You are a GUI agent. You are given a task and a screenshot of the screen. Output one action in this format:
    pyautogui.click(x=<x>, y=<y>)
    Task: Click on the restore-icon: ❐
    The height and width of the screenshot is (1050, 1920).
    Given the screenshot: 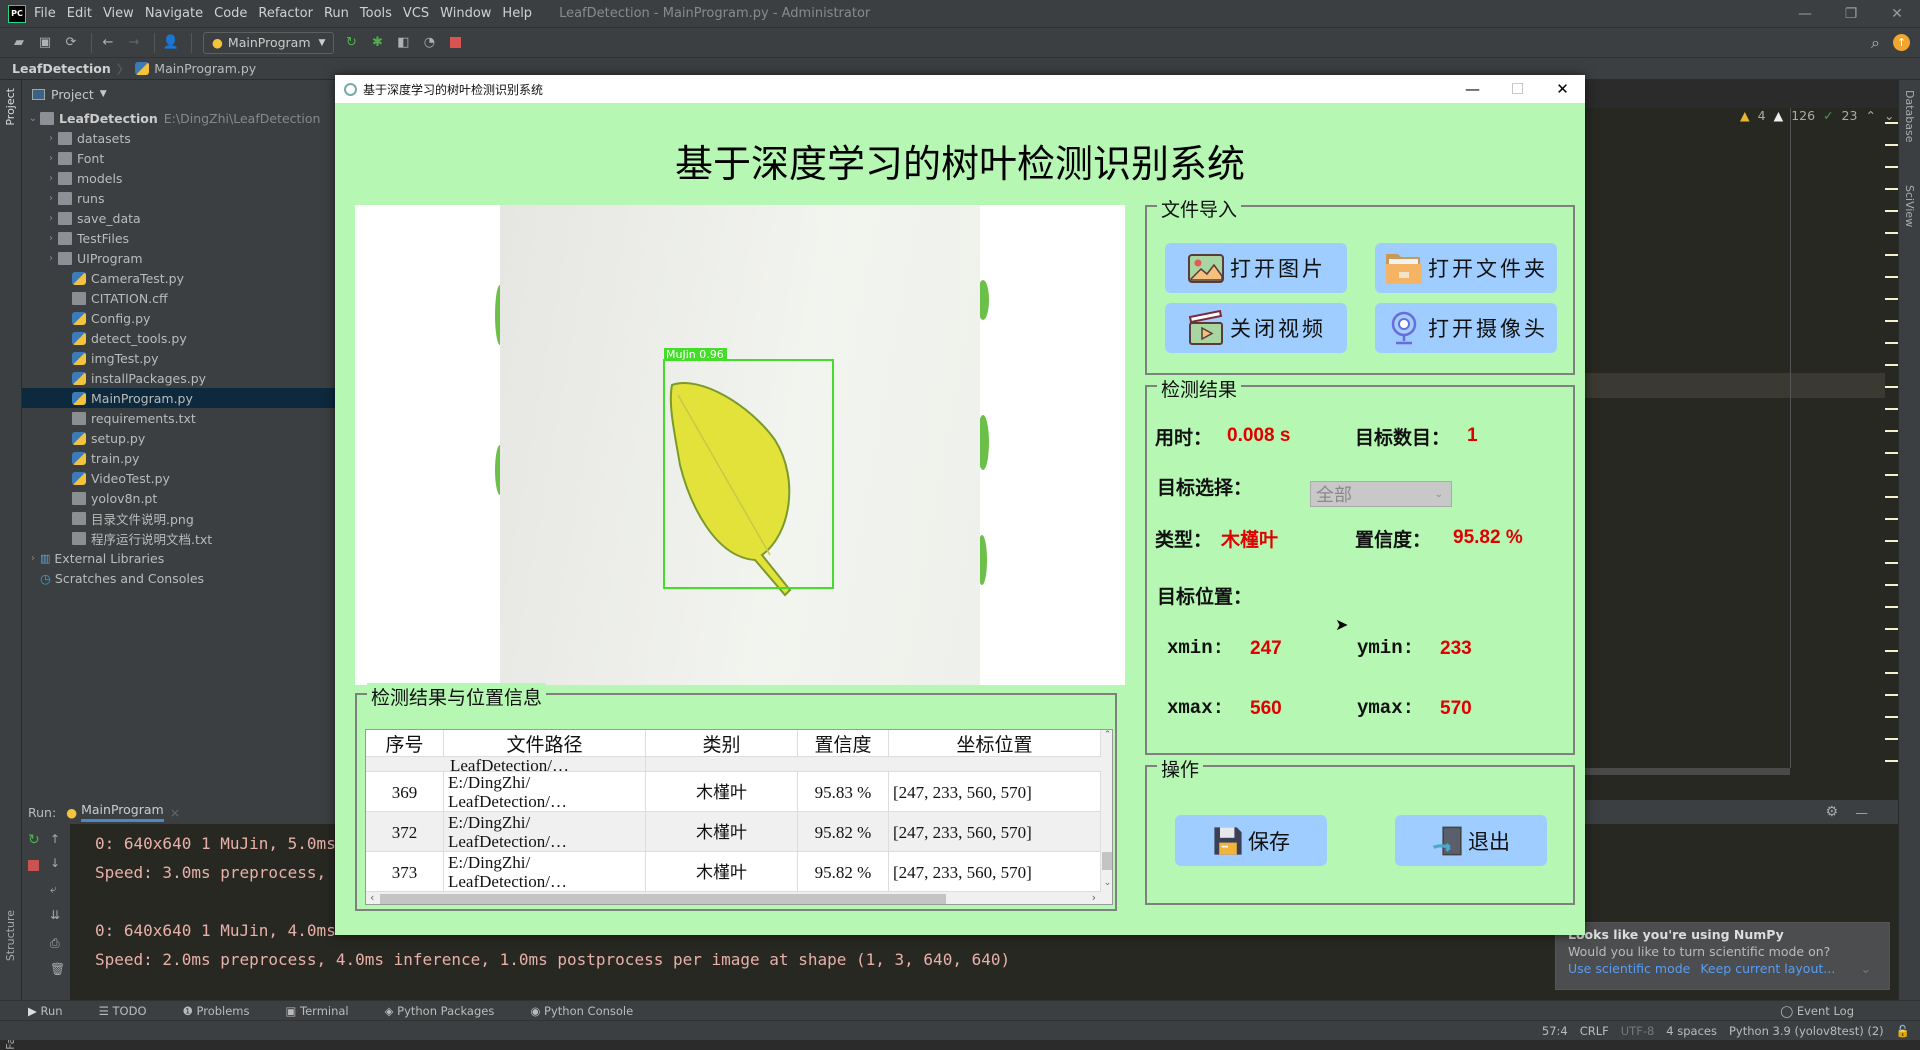 What is the action you would take?
    pyautogui.click(x=1851, y=14)
    